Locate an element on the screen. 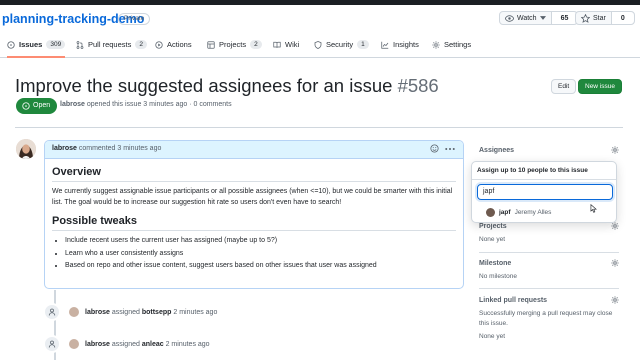 The width and height of the screenshot is (640, 360). watch-label: Watch is located at coordinates (527, 18).